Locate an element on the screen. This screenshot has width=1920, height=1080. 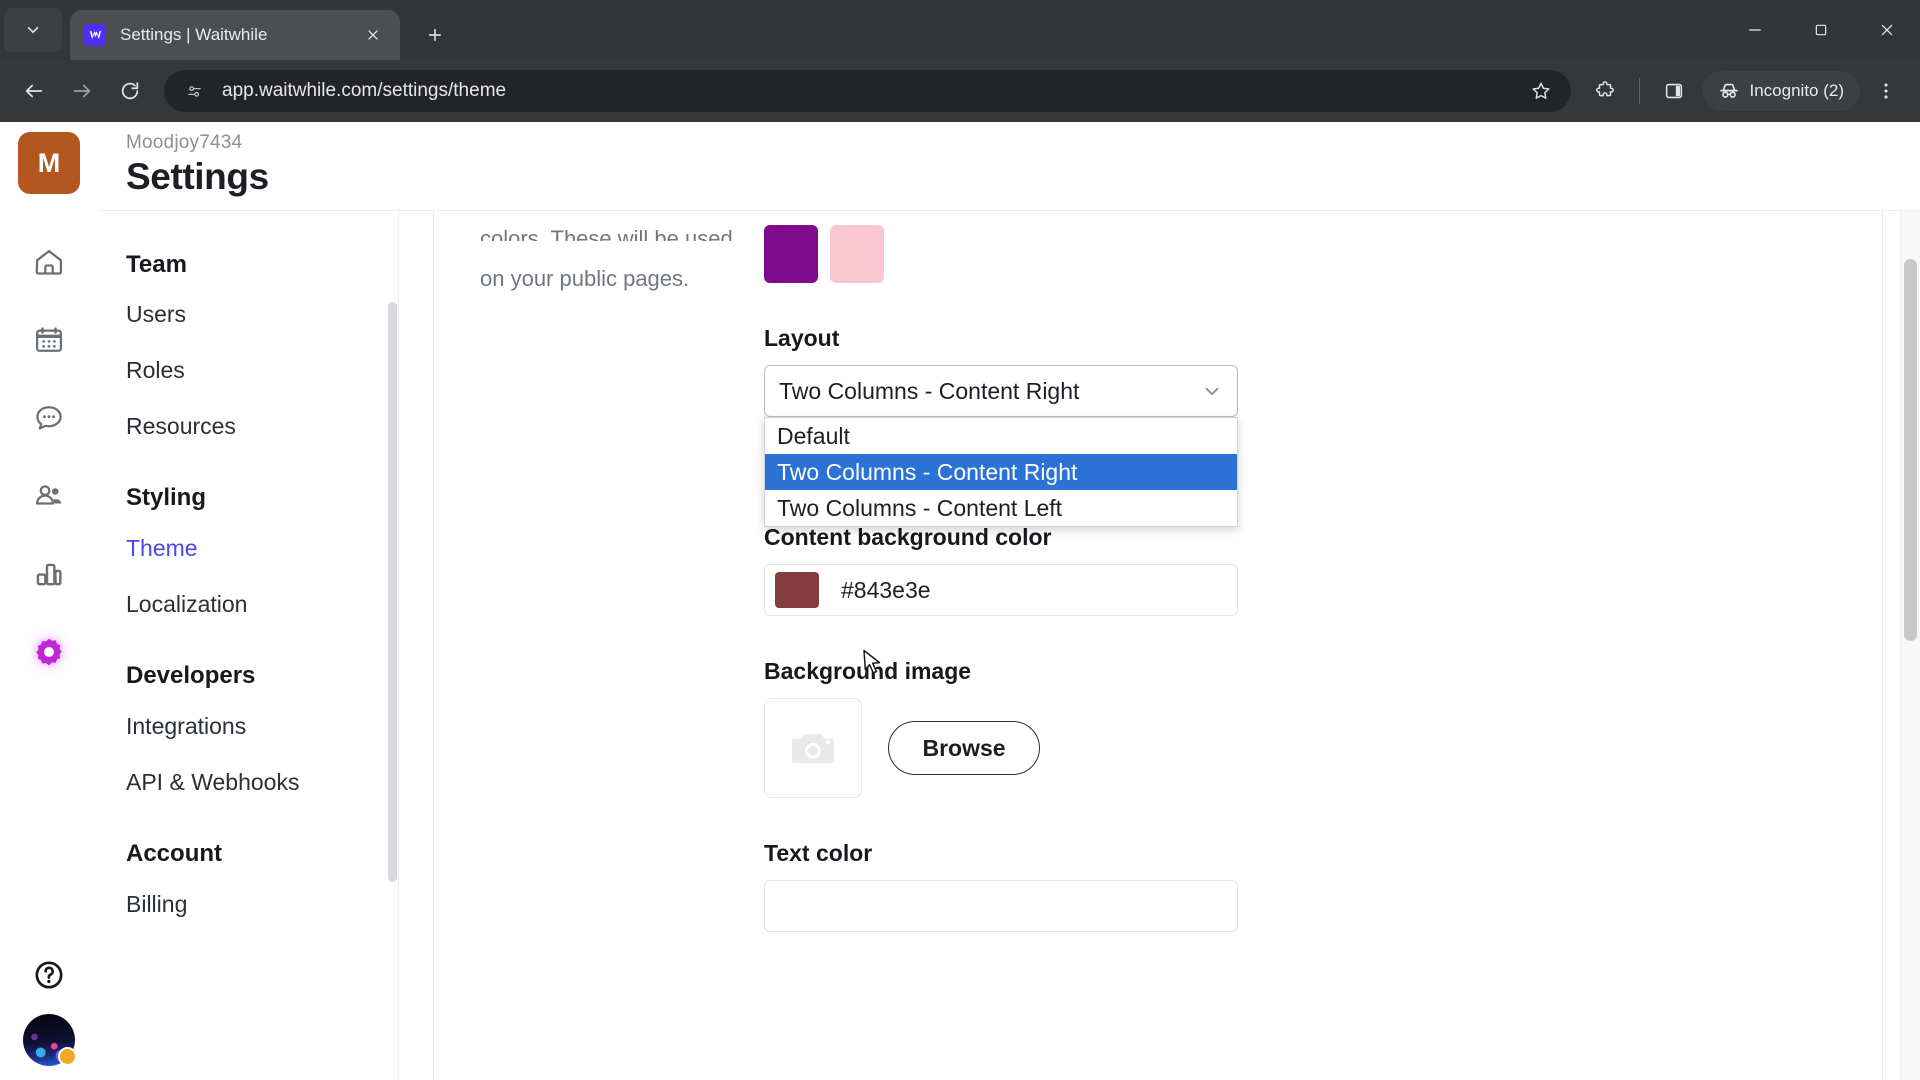
waitwhile-favicon is located at coordinates (95, 35).